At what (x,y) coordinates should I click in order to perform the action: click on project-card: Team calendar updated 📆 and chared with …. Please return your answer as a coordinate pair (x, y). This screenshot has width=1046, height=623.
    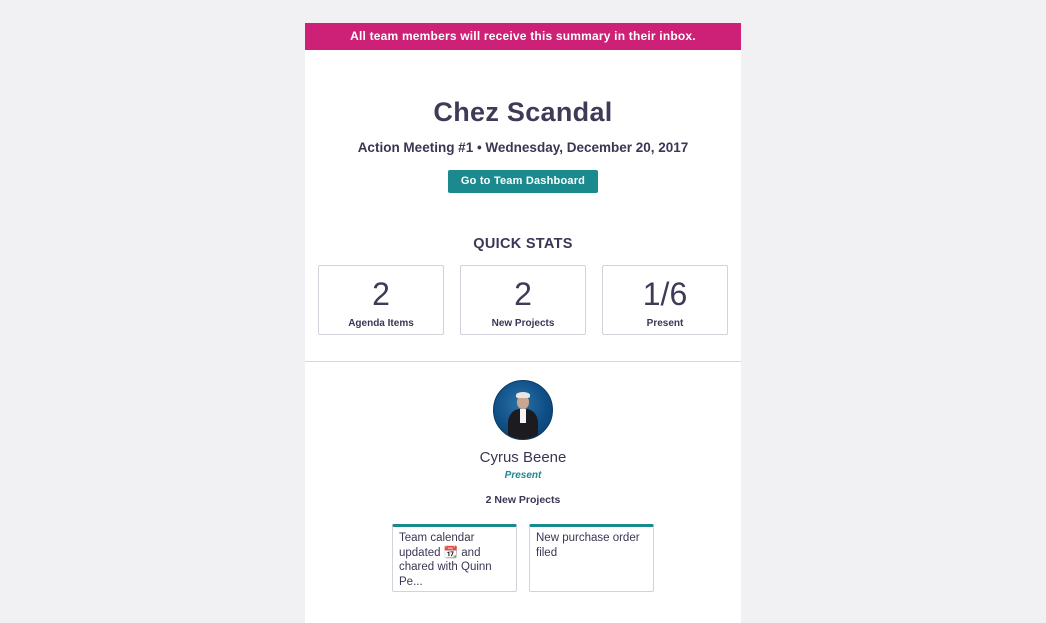
    Looking at the image, I should click on (454, 558).